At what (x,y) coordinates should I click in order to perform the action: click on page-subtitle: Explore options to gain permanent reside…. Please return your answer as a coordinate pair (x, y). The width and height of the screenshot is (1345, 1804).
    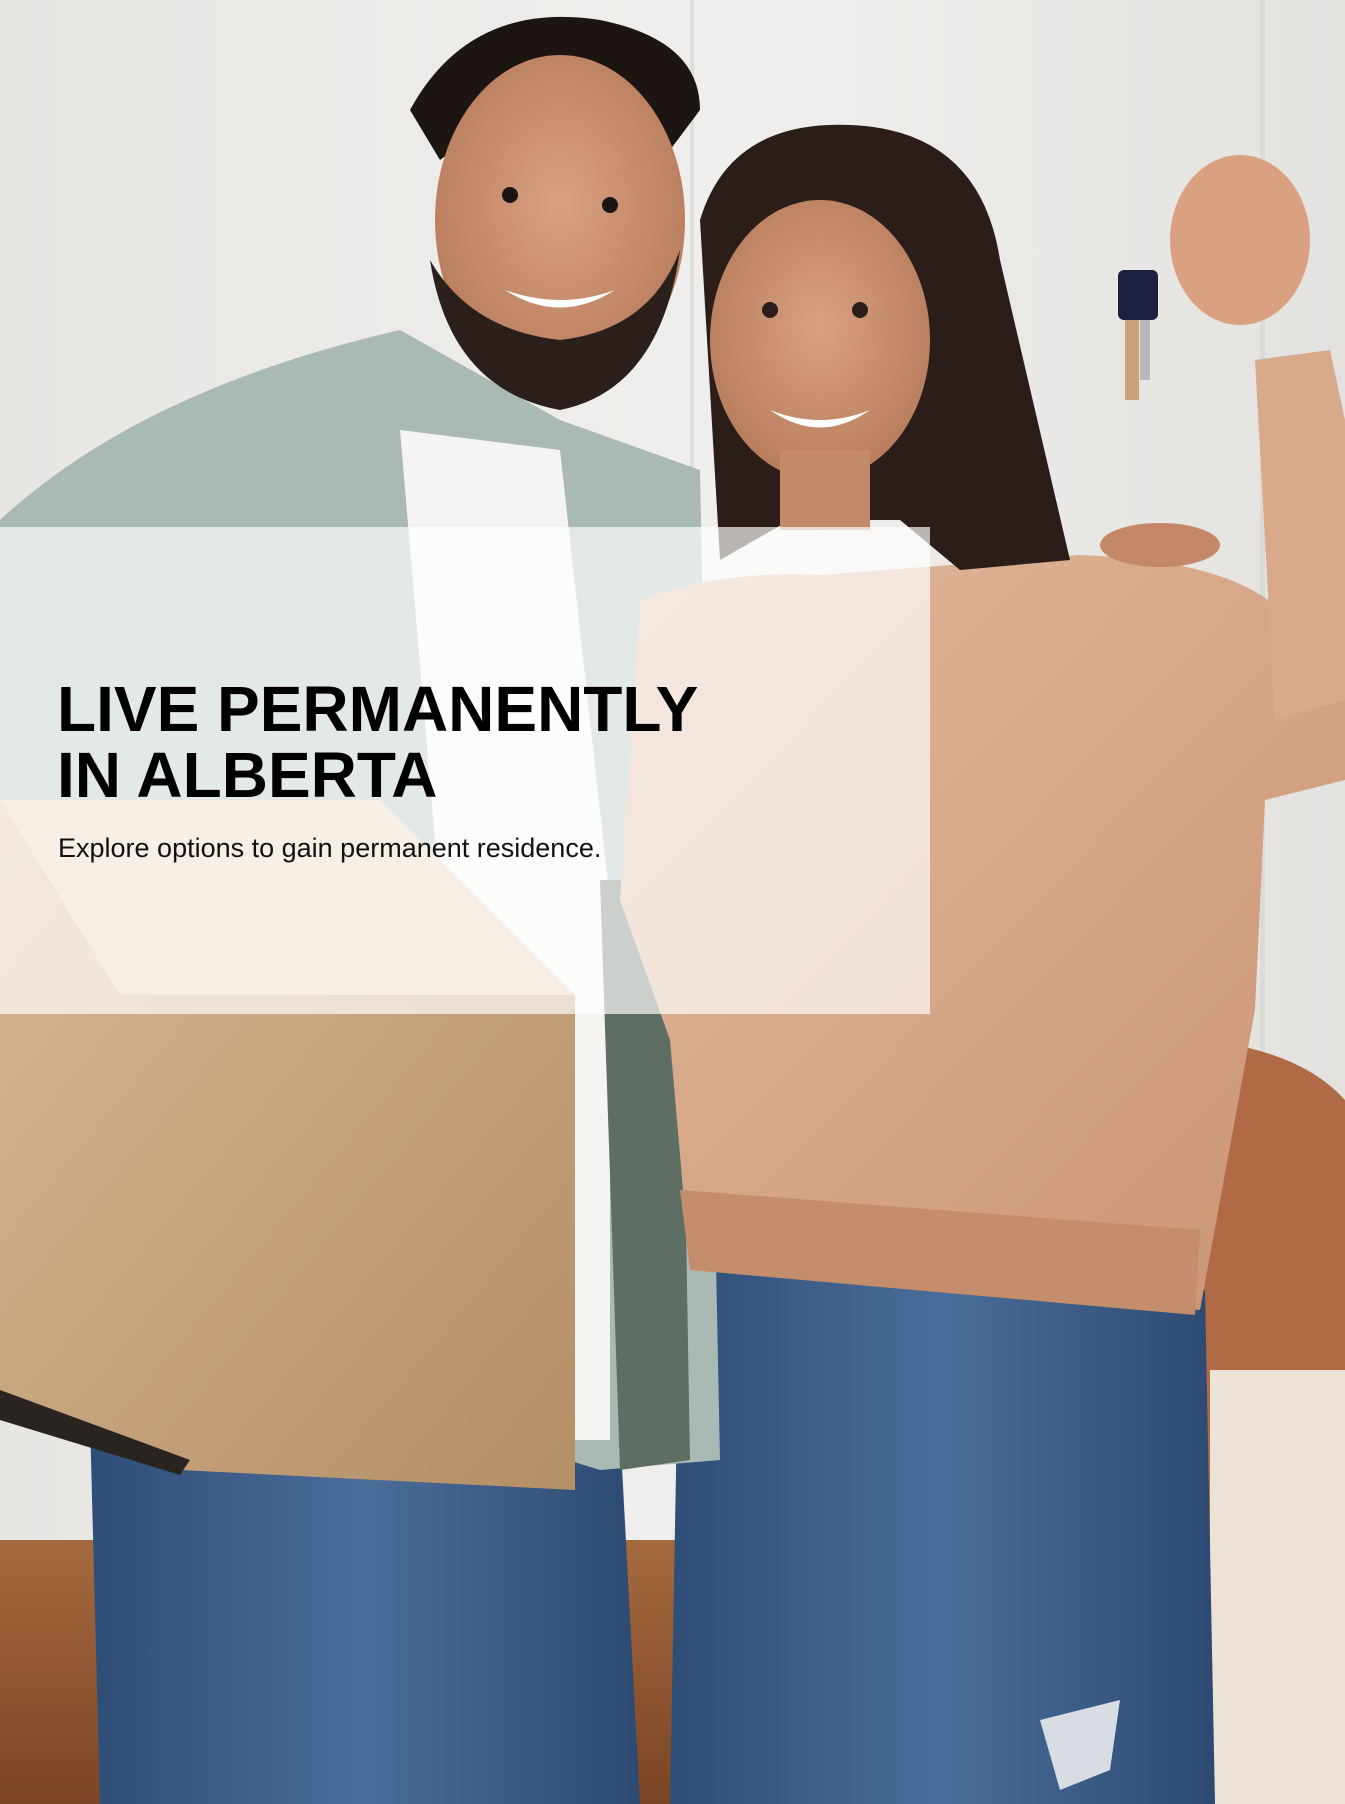
    Looking at the image, I should click on (330, 848).